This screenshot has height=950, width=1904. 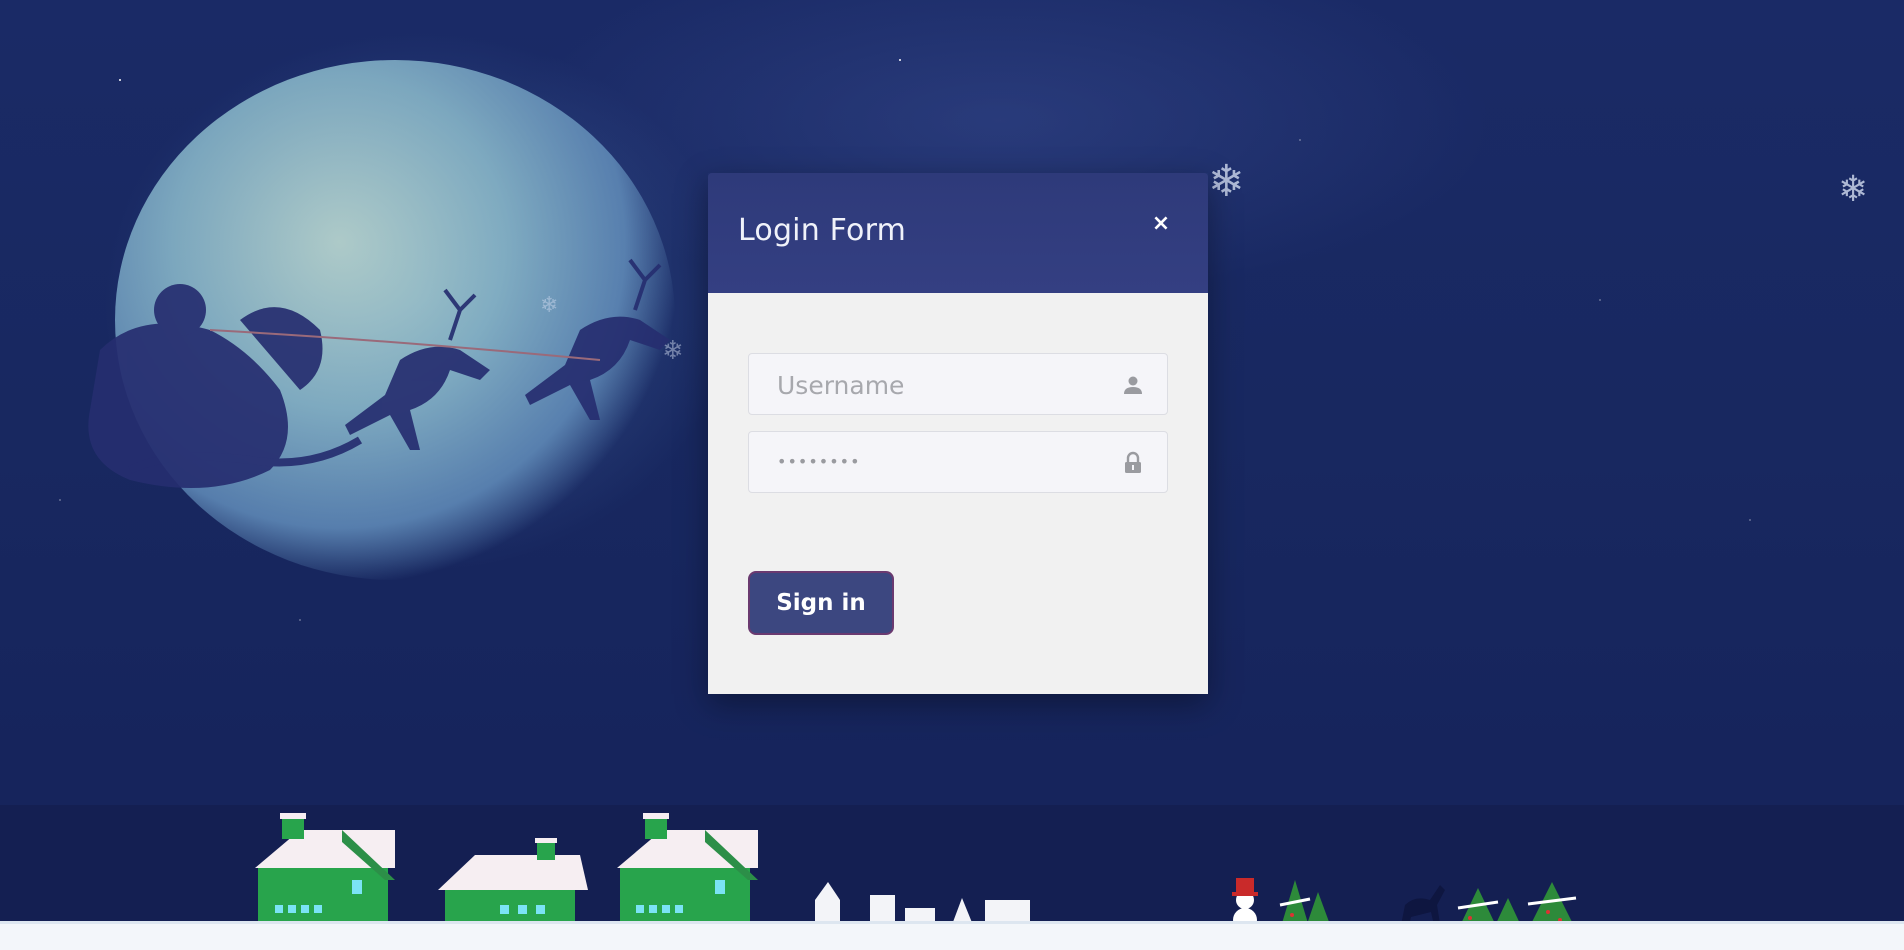 I want to click on modal-header: Login Form ×, so click(x=958, y=233).